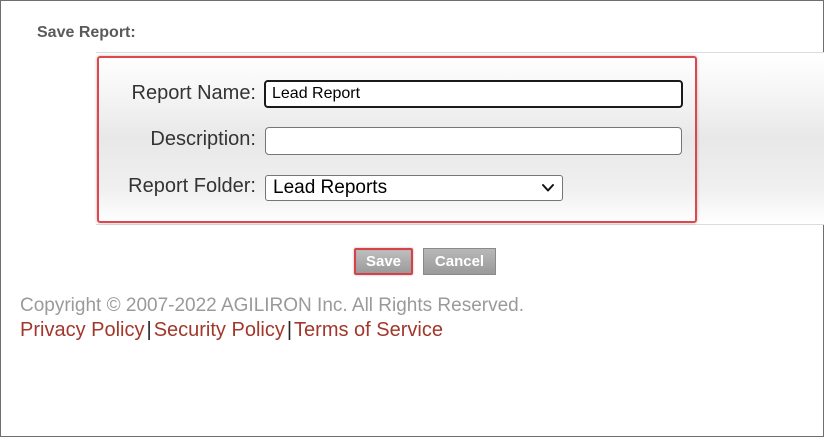  Describe the element at coordinates (368, 330) in the screenshot. I see `terms-of-service-link: Terms of Service` at that location.